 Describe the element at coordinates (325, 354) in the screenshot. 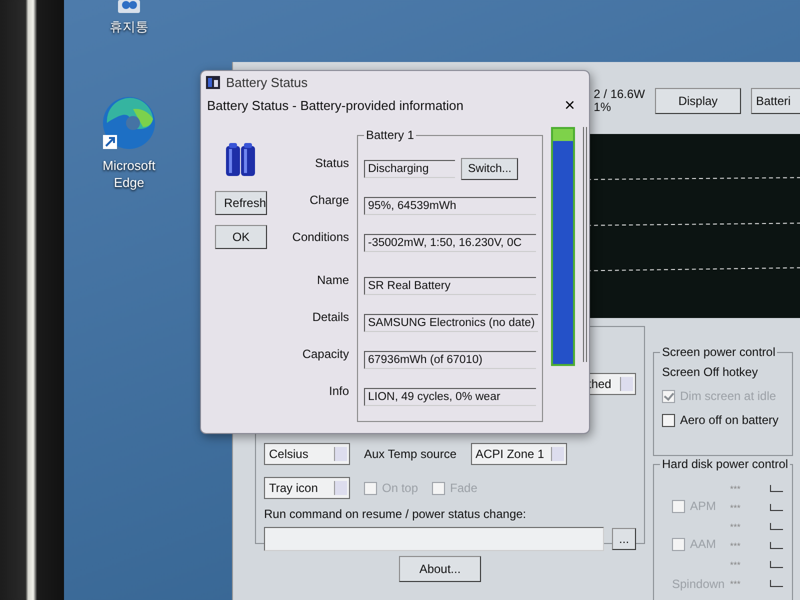

I see `field-label: Capacity` at that location.